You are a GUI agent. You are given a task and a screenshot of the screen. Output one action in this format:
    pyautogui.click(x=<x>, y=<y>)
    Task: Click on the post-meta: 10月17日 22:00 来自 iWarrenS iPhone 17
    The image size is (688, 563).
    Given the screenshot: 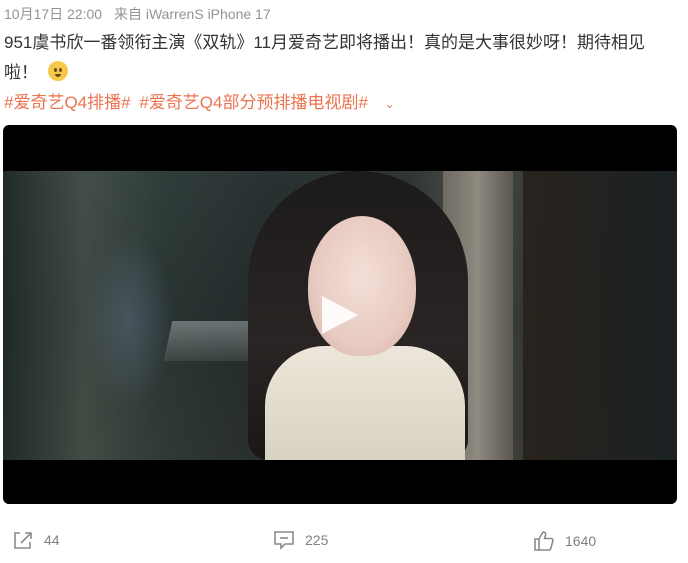 What is the action you would take?
    pyautogui.click(x=141, y=14)
    